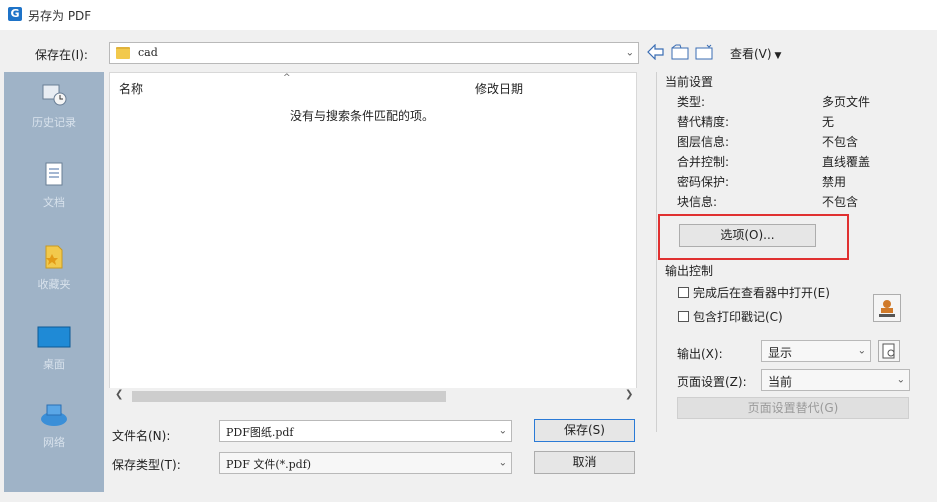 The height and width of the screenshot is (502, 937). What do you see at coordinates (148, 52) in the screenshot?
I see `current-folder-name: cad` at bounding box center [148, 52].